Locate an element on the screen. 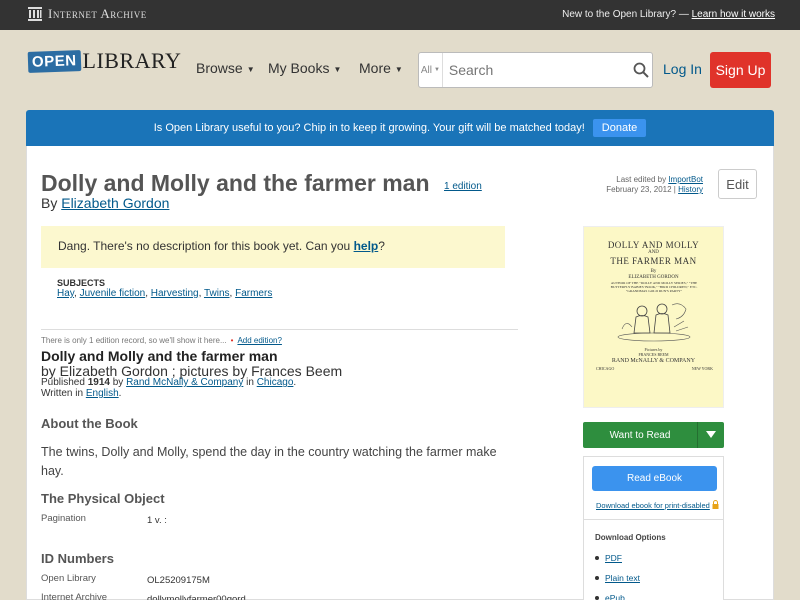 The height and width of the screenshot is (600, 800). search-bar: All ▼ is located at coordinates (535, 70).